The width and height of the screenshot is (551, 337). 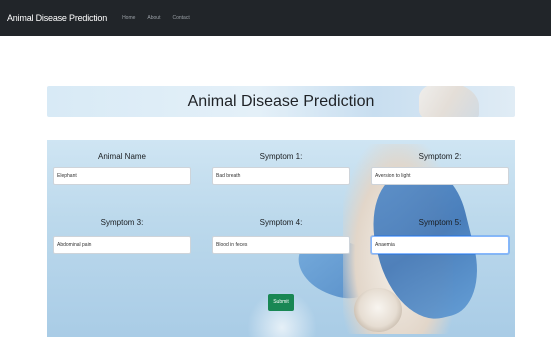 I want to click on nav-link-home: Home, so click(x=128, y=18).